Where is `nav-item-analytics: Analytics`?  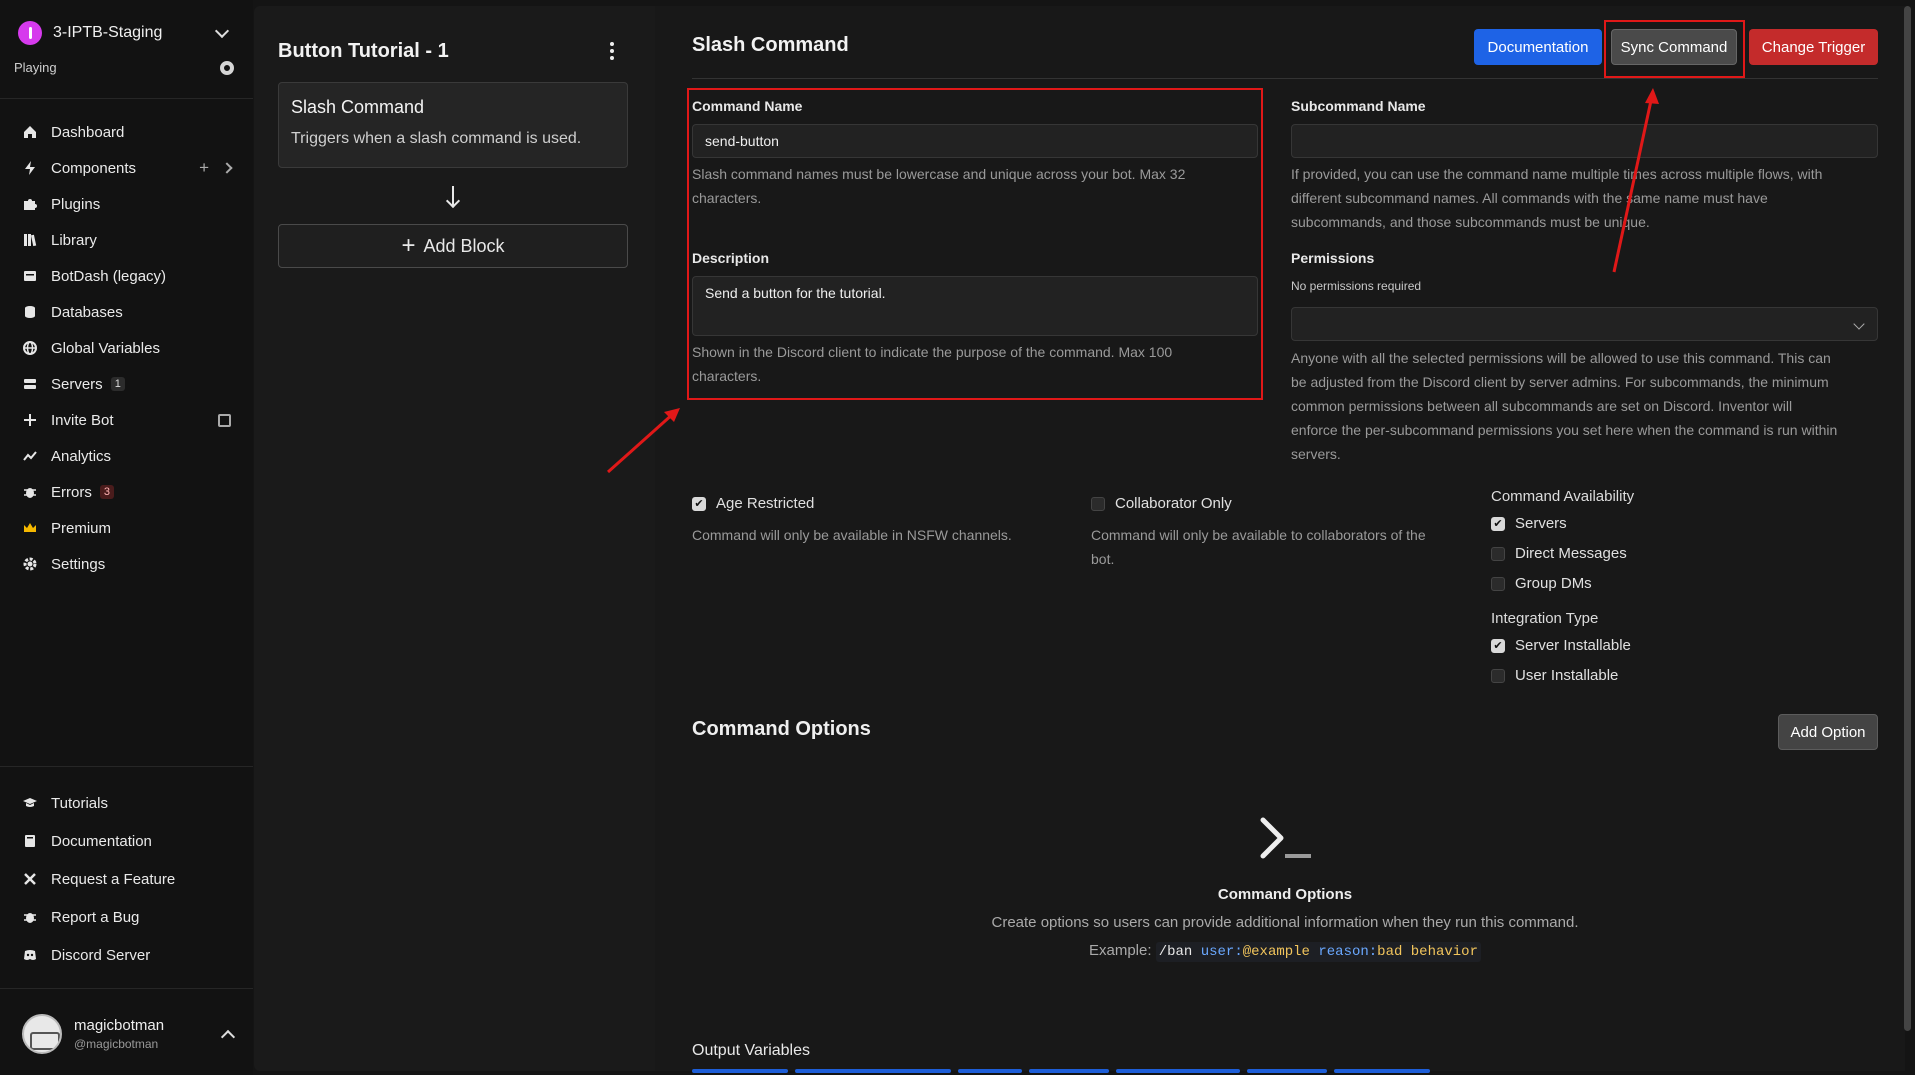
nav-item-analytics: Analytics is located at coordinates (126, 456).